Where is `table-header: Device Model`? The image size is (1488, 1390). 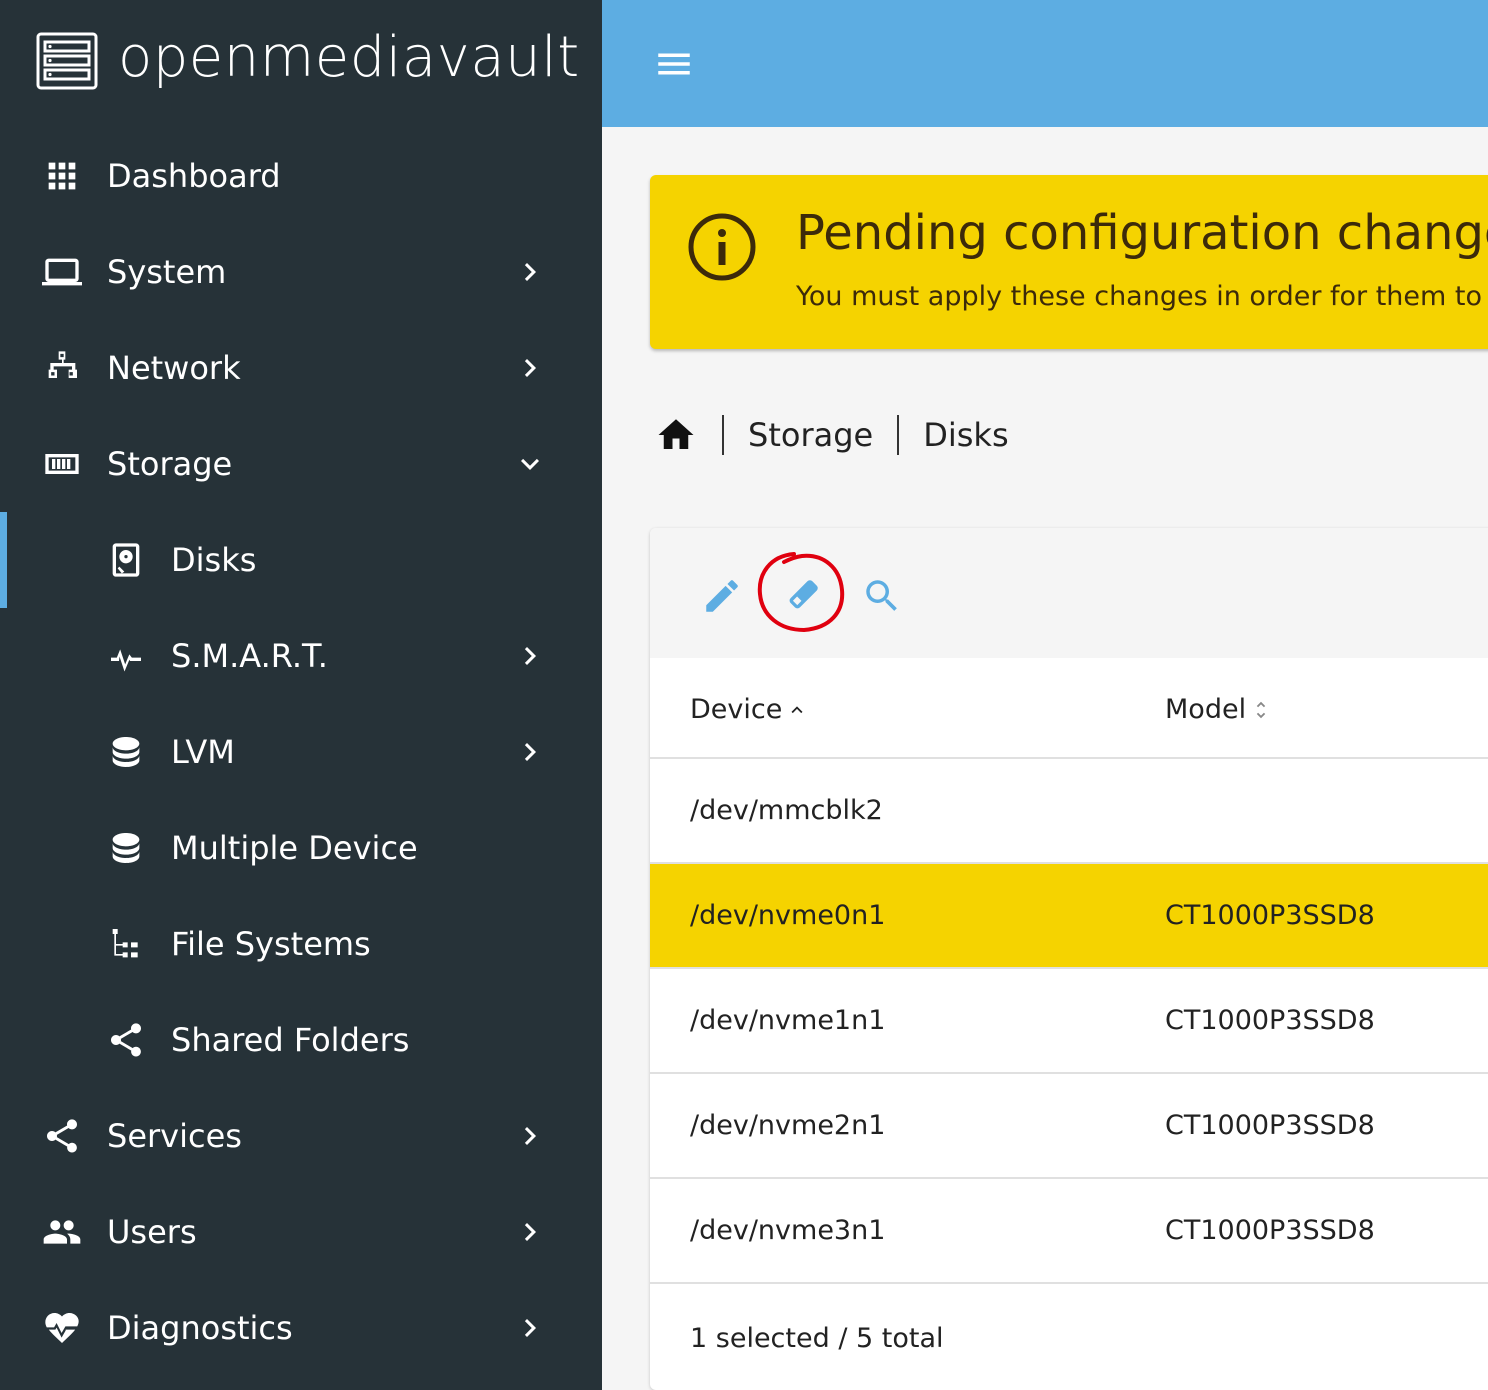
table-header: Device Model is located at coordinates (1069, 708).